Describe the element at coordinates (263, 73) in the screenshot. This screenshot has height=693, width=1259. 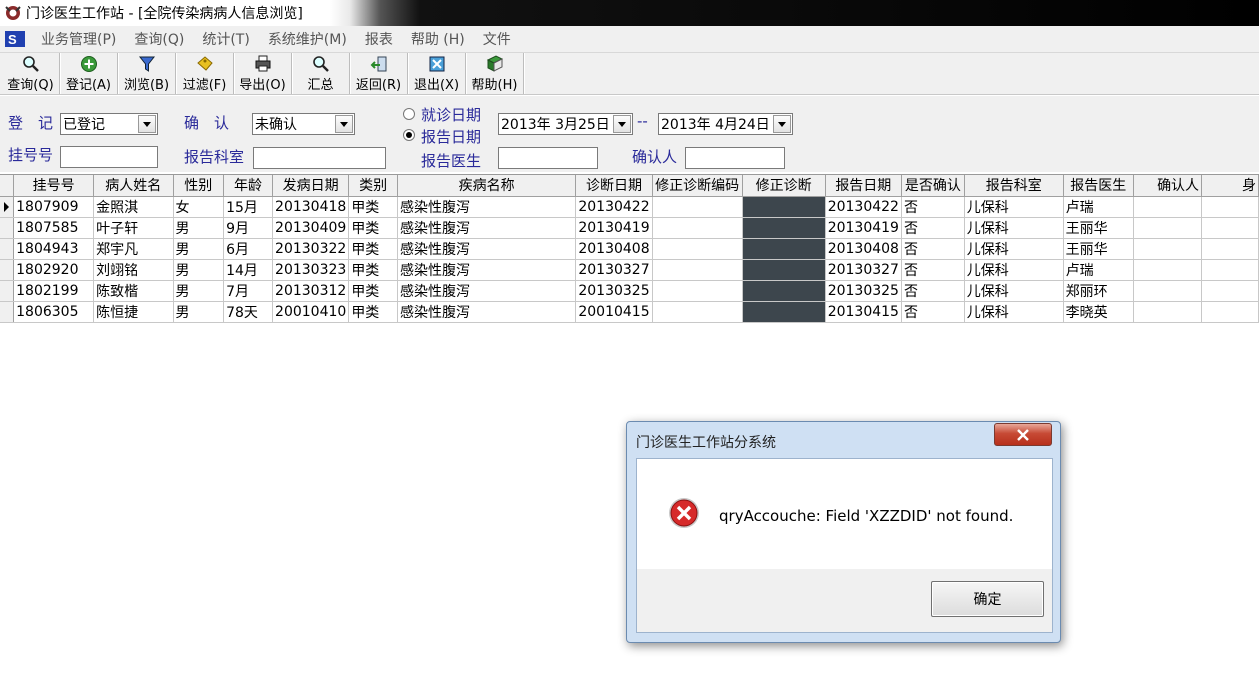
I see `export-button: 导出(O)` at that location.